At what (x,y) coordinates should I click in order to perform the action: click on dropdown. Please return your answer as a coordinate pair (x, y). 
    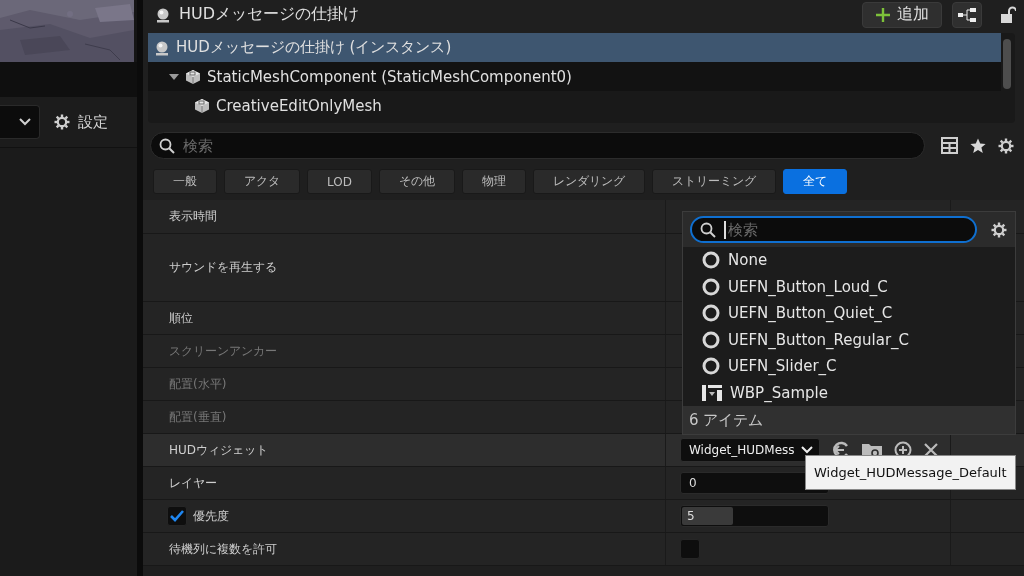
    Looking at the image, I should click on (20, 122).